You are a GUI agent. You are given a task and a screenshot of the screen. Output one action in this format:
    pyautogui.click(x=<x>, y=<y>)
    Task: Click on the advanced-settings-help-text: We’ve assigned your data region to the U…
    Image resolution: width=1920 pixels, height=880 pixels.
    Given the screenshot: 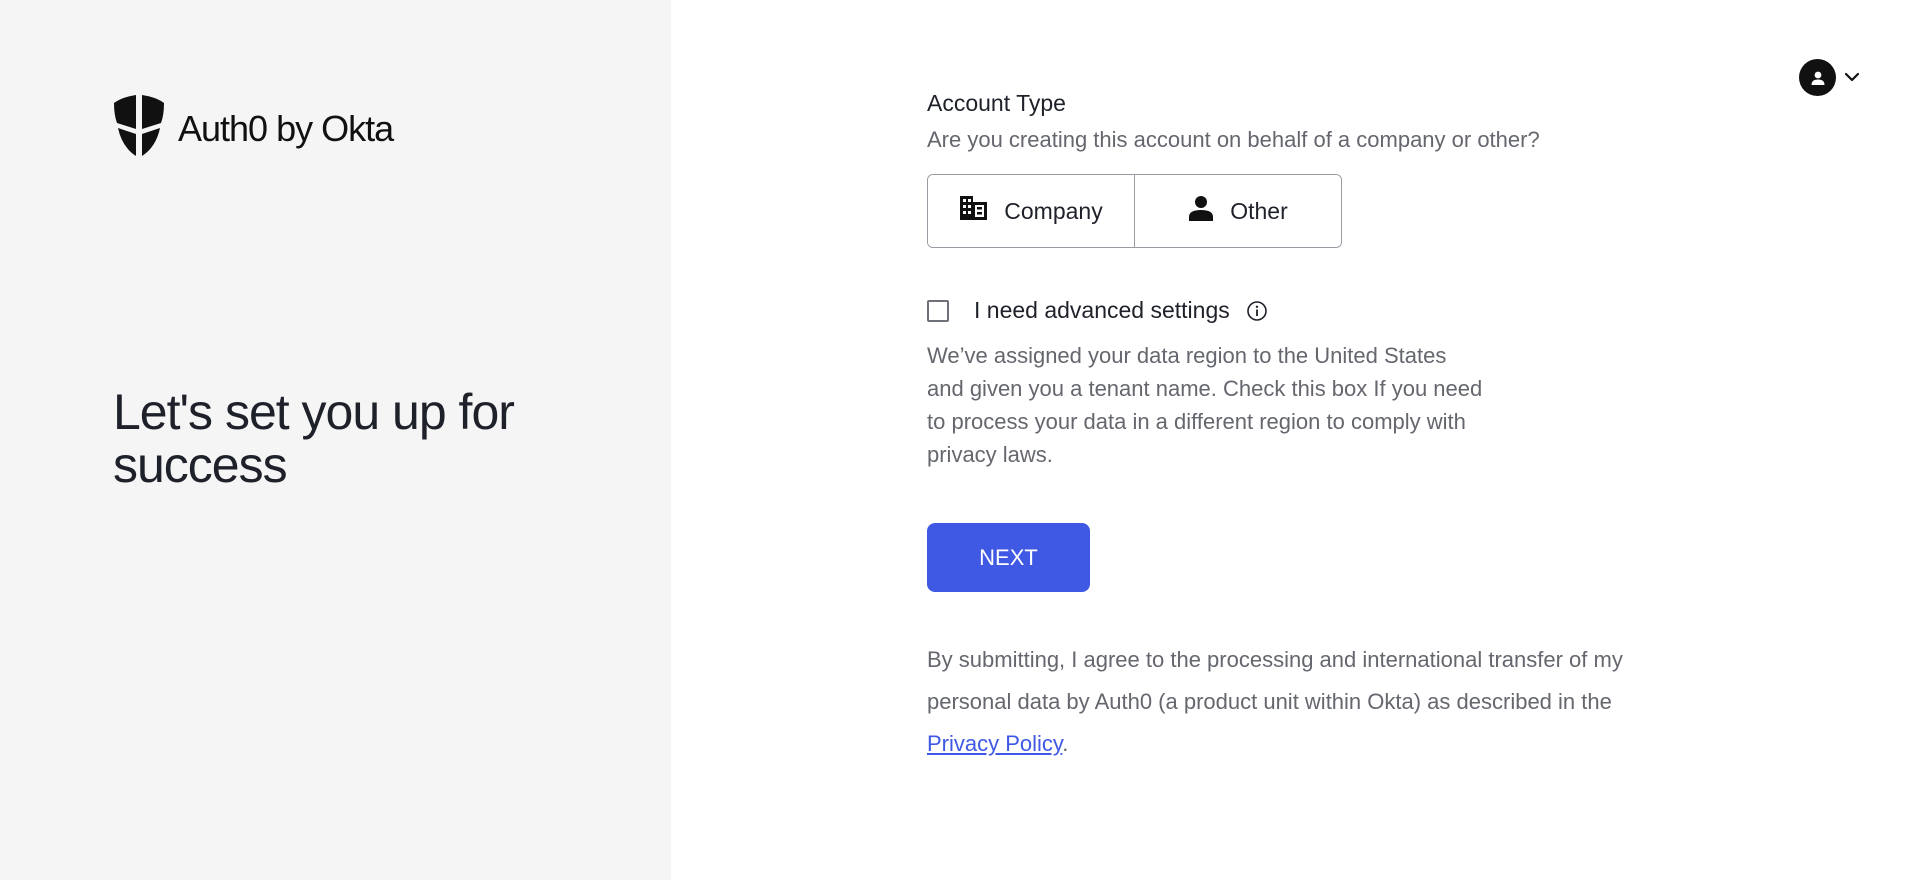 What is the action you would take?
    pyautogui.click(x=1205, y=405)
    